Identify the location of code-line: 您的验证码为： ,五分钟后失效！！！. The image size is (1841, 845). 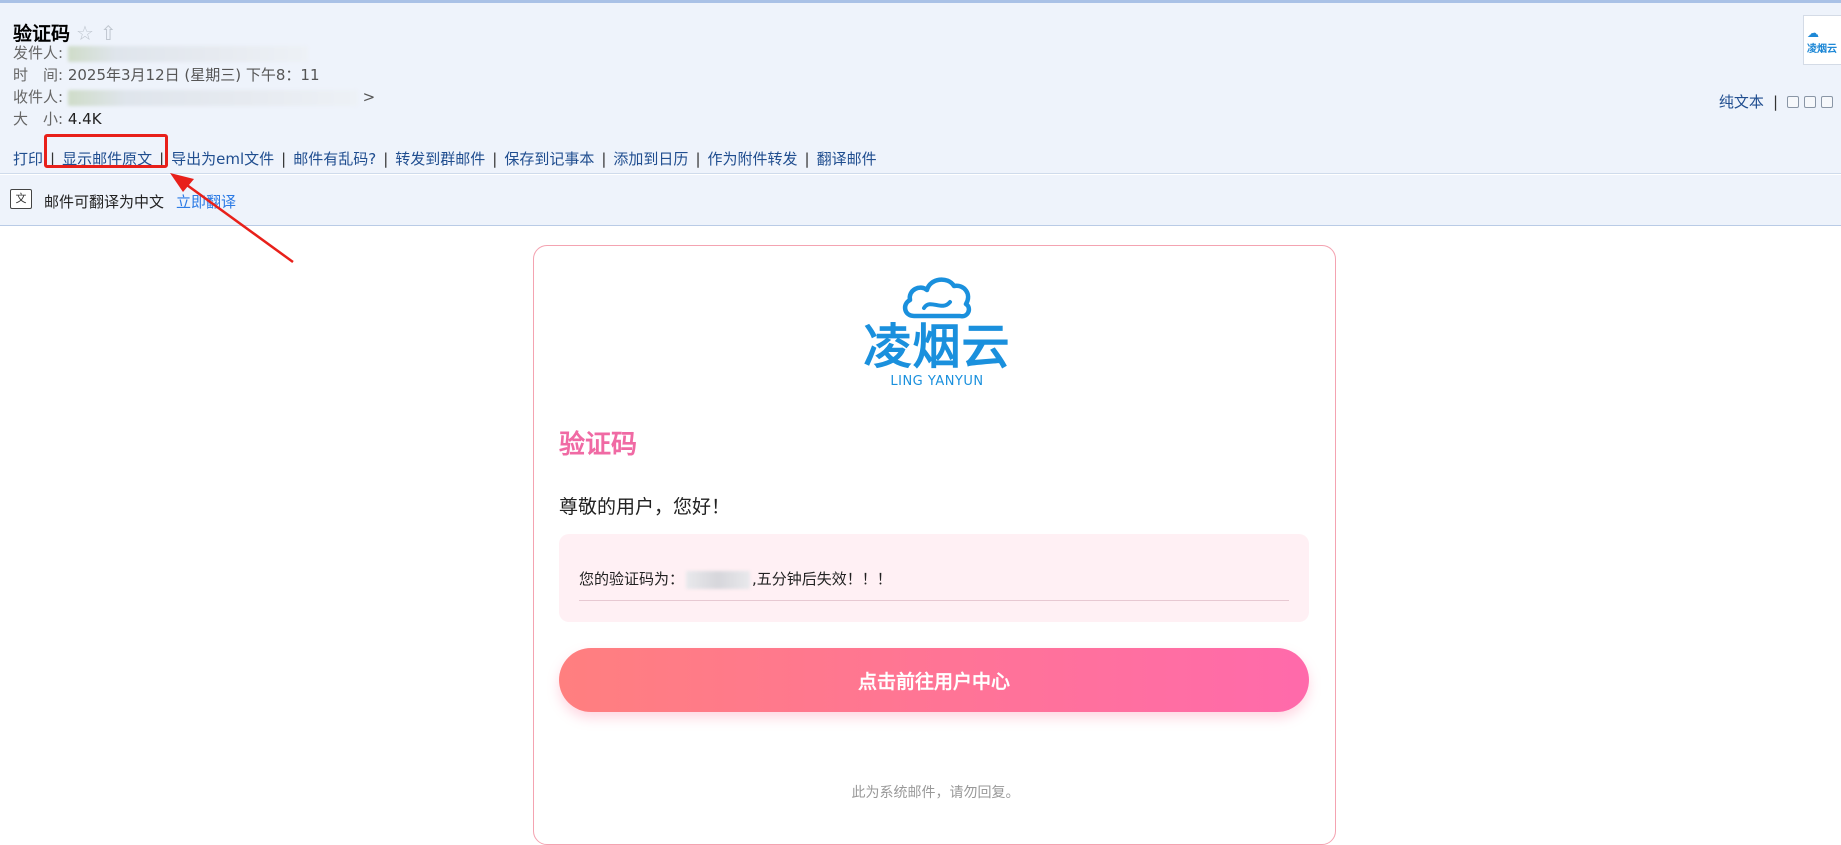
(735, 578).